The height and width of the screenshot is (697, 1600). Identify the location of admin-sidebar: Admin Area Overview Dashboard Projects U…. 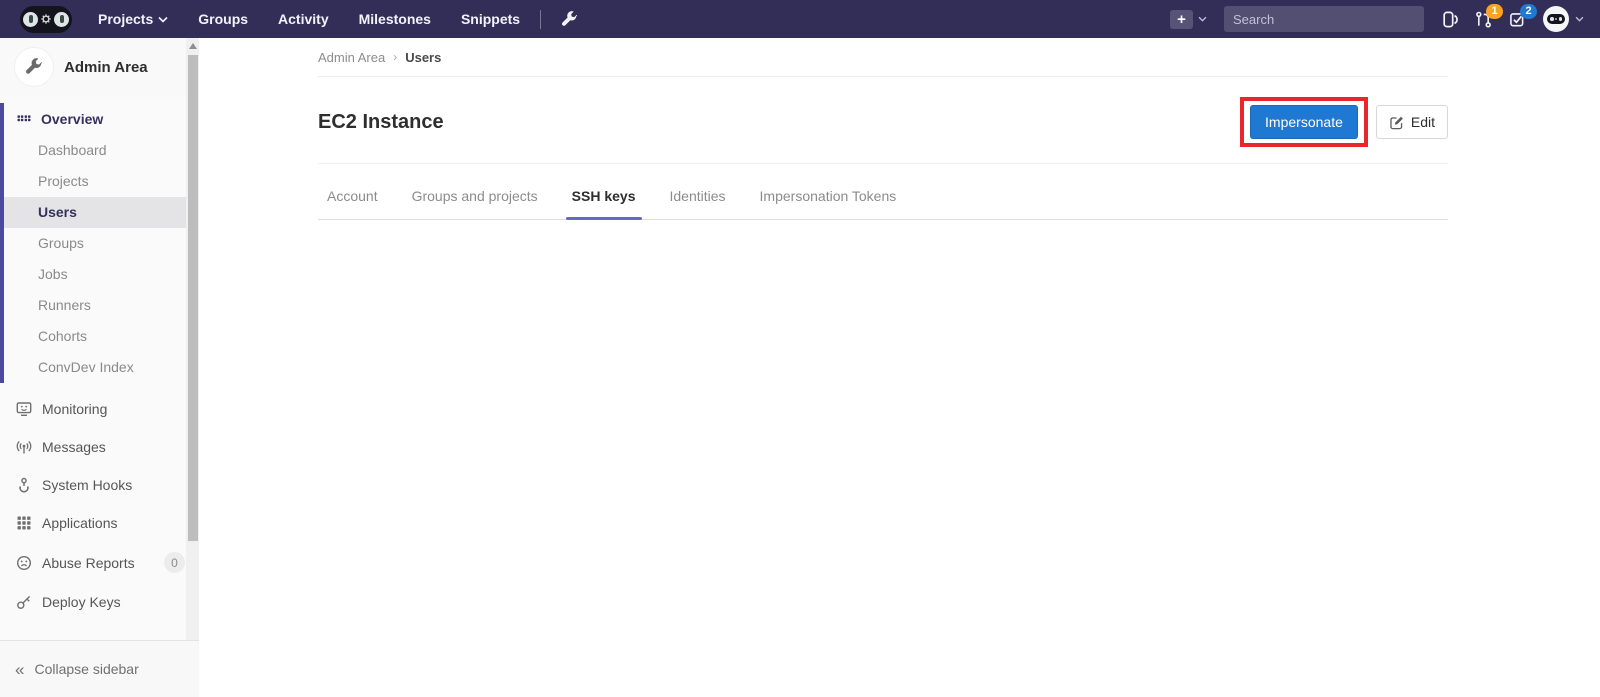
(99, 367).